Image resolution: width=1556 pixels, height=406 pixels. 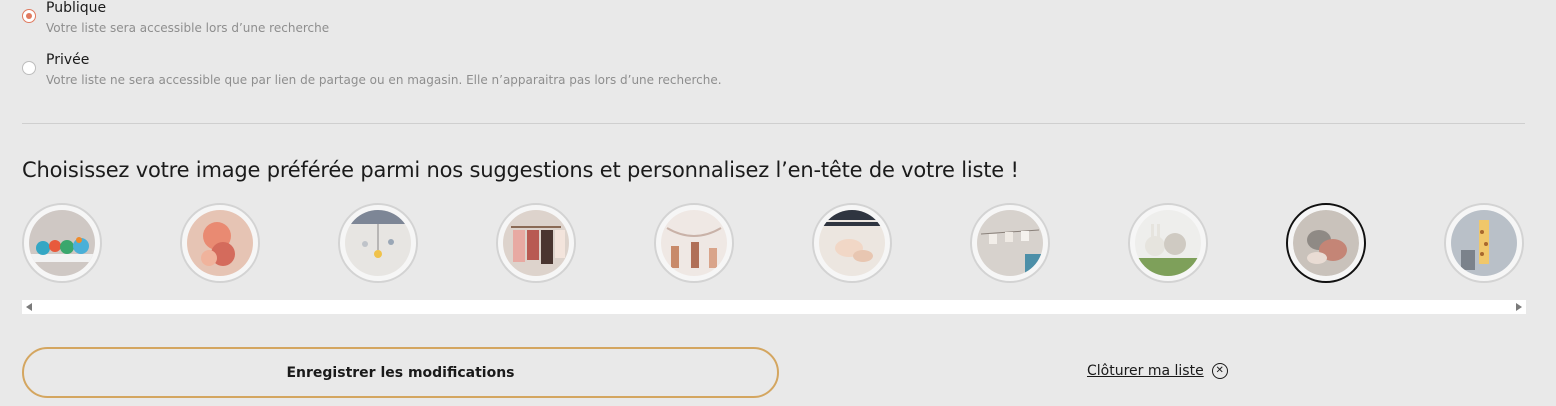 I want to click on carousel-scrollbar, so click(x=774, y=307).